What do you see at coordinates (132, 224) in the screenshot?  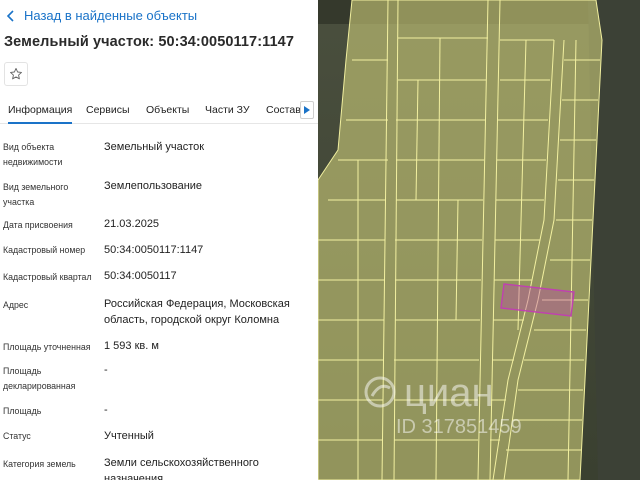 I see `field-value: 21.03.2025` at bounding box center [132, 224].